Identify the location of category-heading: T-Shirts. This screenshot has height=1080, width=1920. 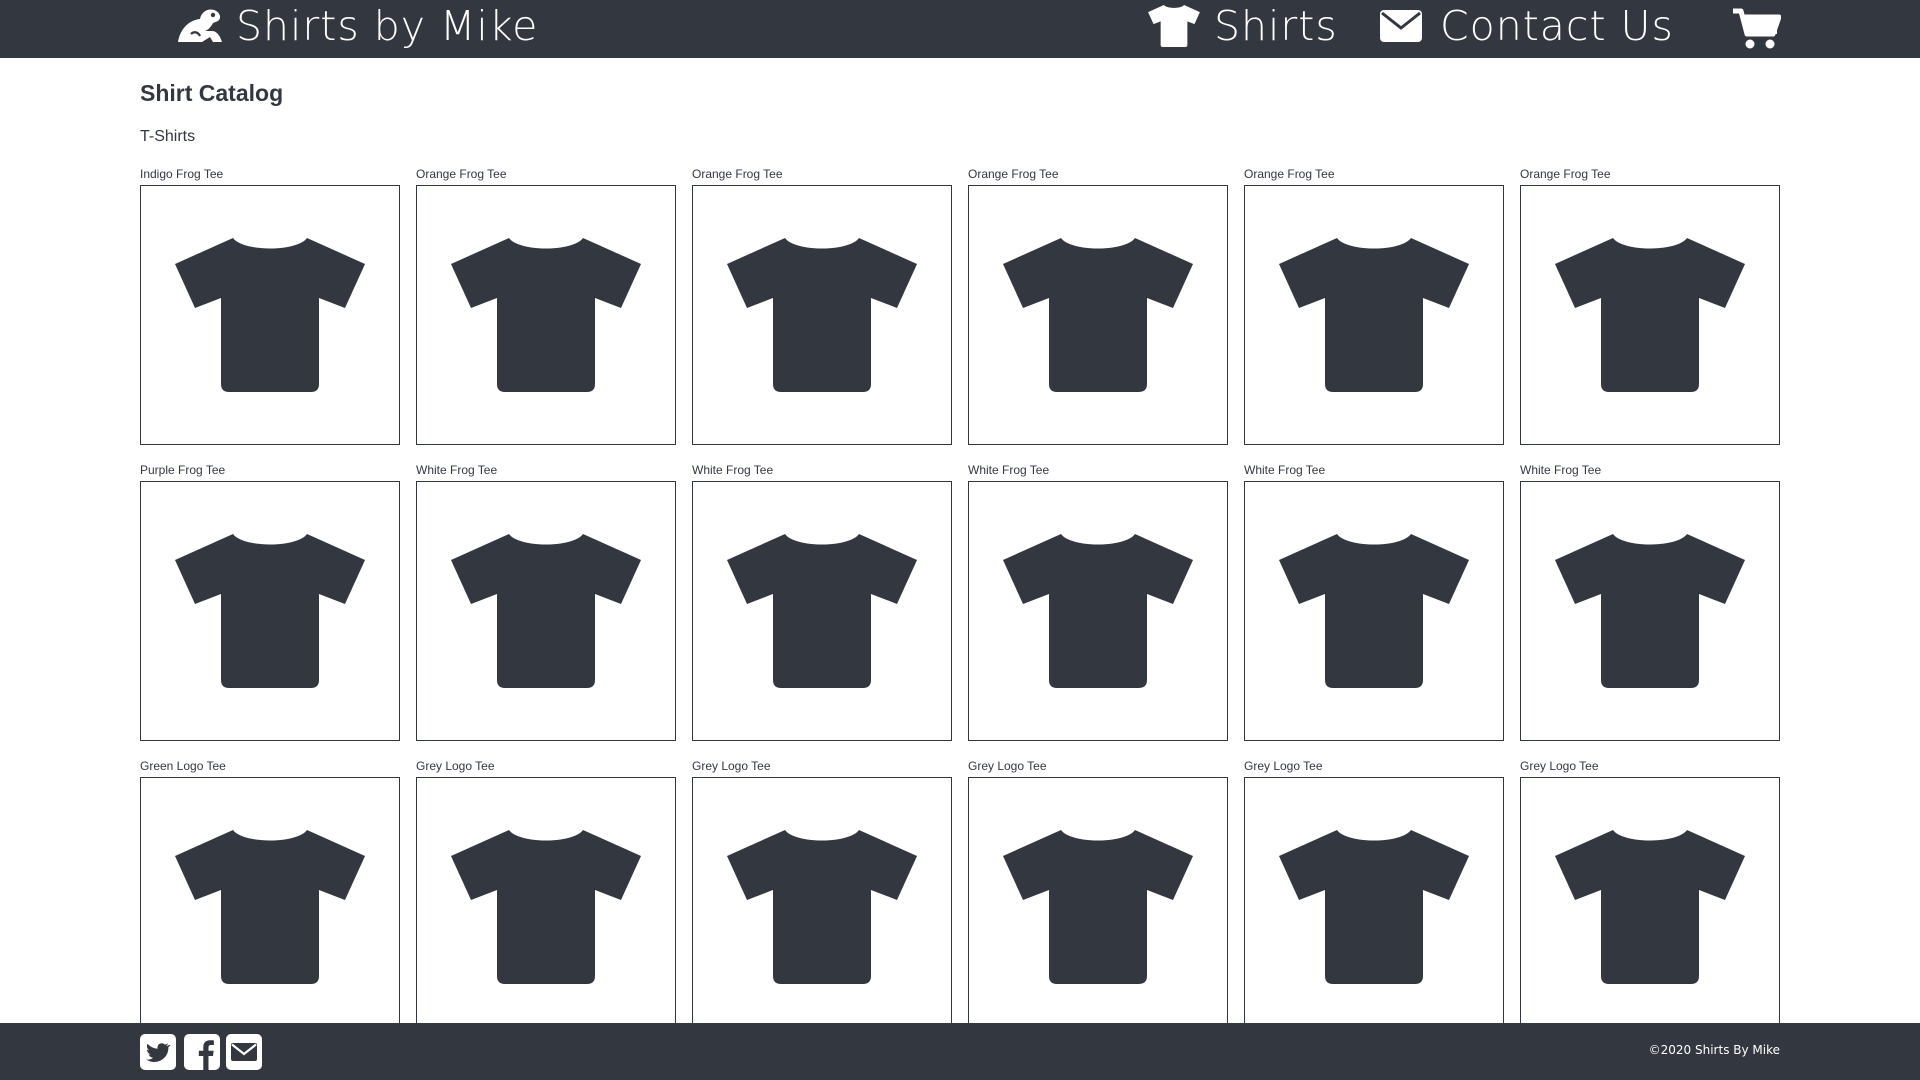
(168, 136).